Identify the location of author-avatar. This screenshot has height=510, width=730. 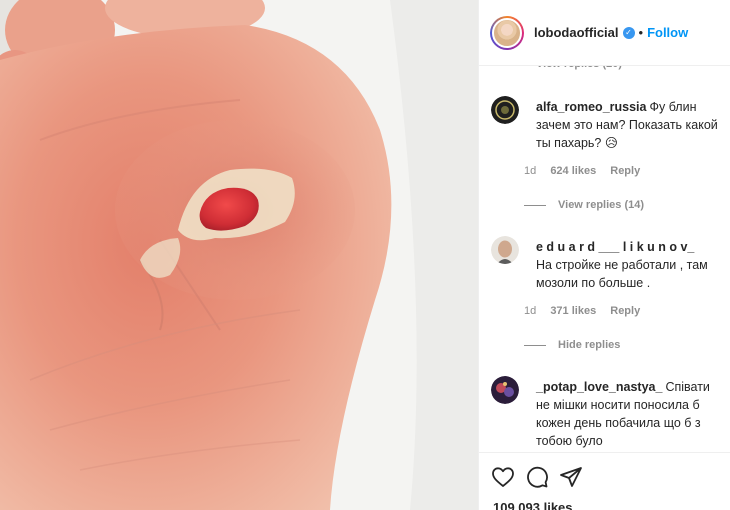
(507, 32).